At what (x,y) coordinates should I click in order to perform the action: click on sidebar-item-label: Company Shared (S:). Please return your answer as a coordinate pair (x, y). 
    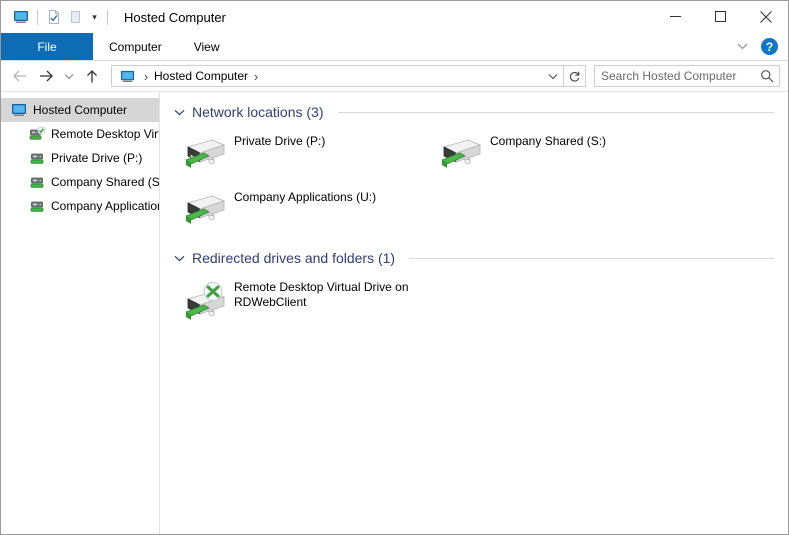
    Looking at the image, I should click on (105, 182).